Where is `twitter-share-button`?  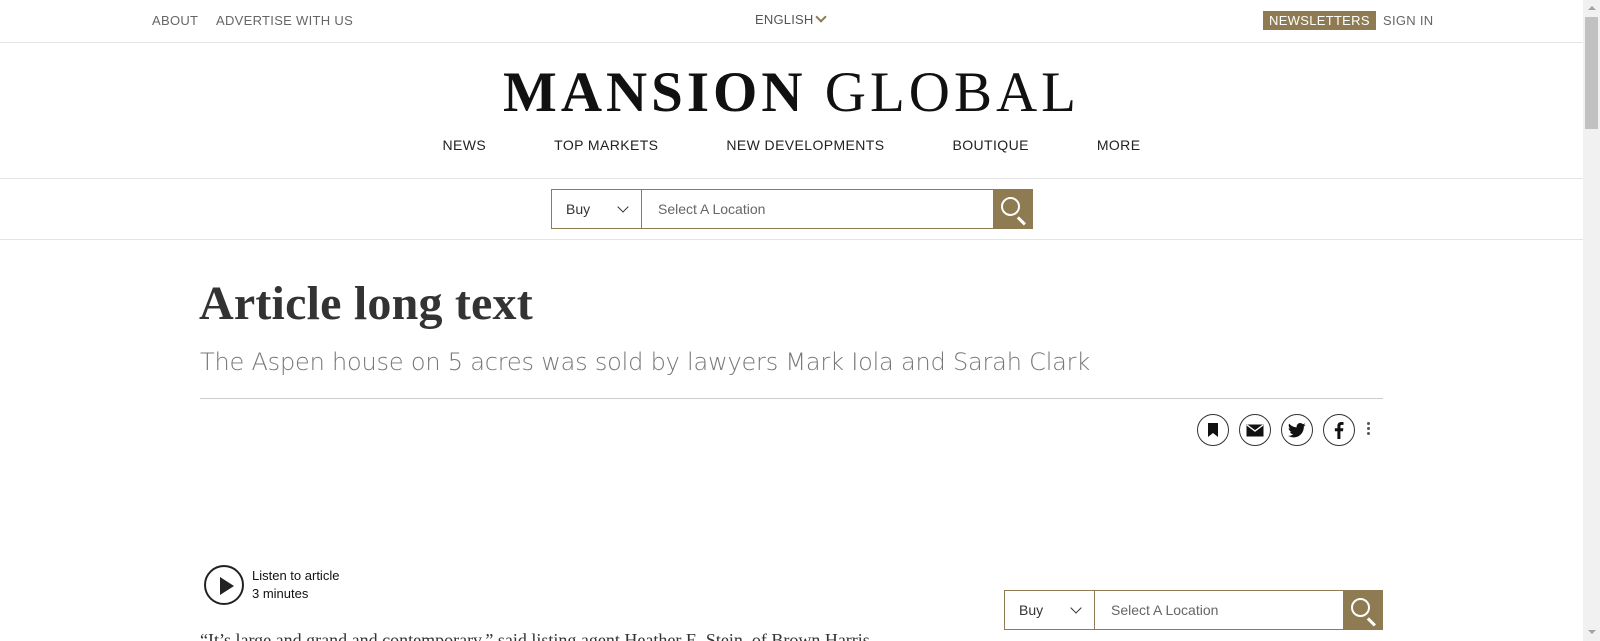 twitter-share-button is located at coordinates (1297, 430).